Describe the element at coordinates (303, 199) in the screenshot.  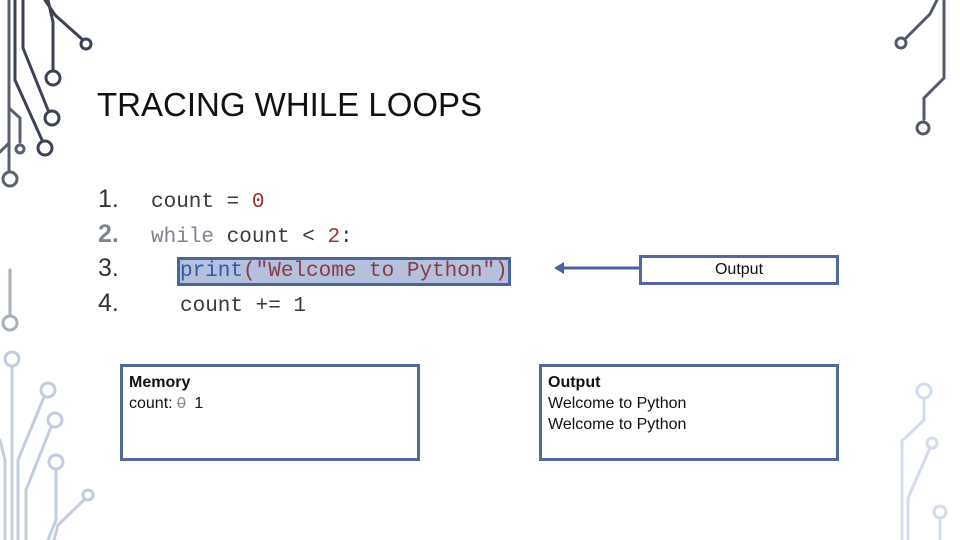
I see `code-line-1: 1. count = 0` at that location.